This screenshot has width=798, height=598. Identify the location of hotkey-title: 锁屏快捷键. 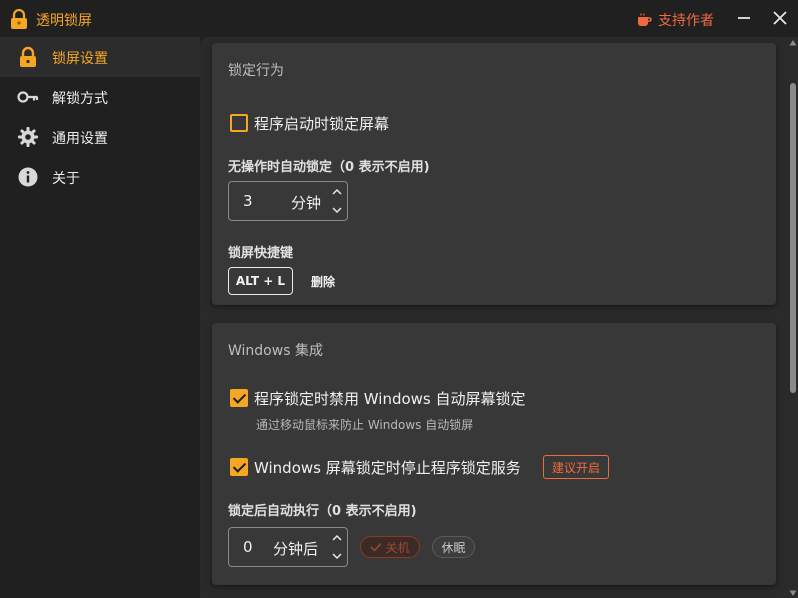
(261, 253).